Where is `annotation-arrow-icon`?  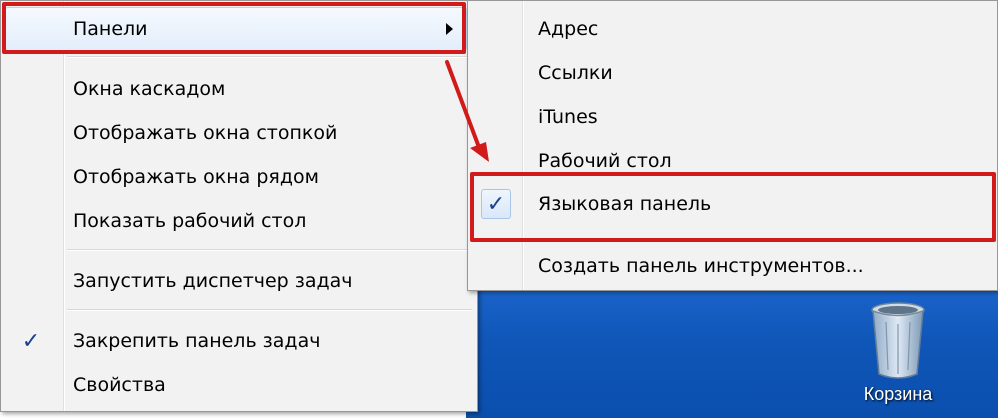 annotation-arrow-icon is located at coordinates (467, 111).